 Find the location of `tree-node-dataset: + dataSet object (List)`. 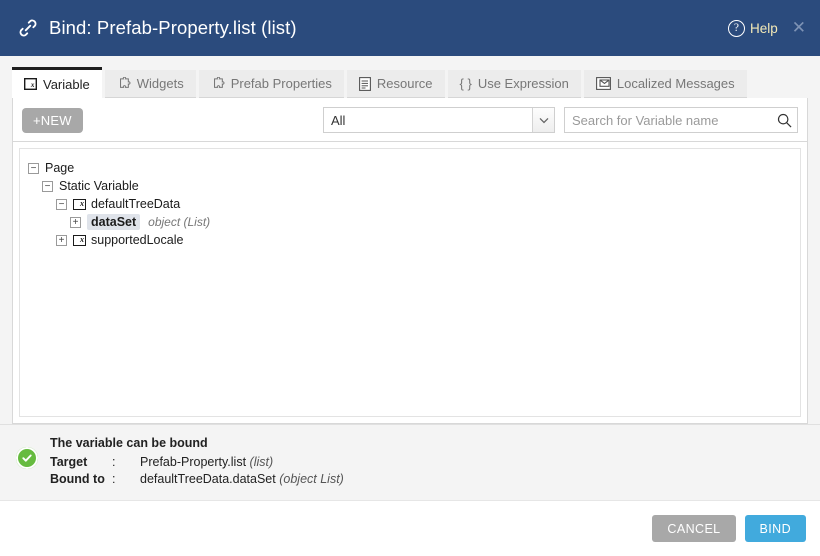

tree-node-dataset: + dataSet object (List) is located at coordinates (410, 222).